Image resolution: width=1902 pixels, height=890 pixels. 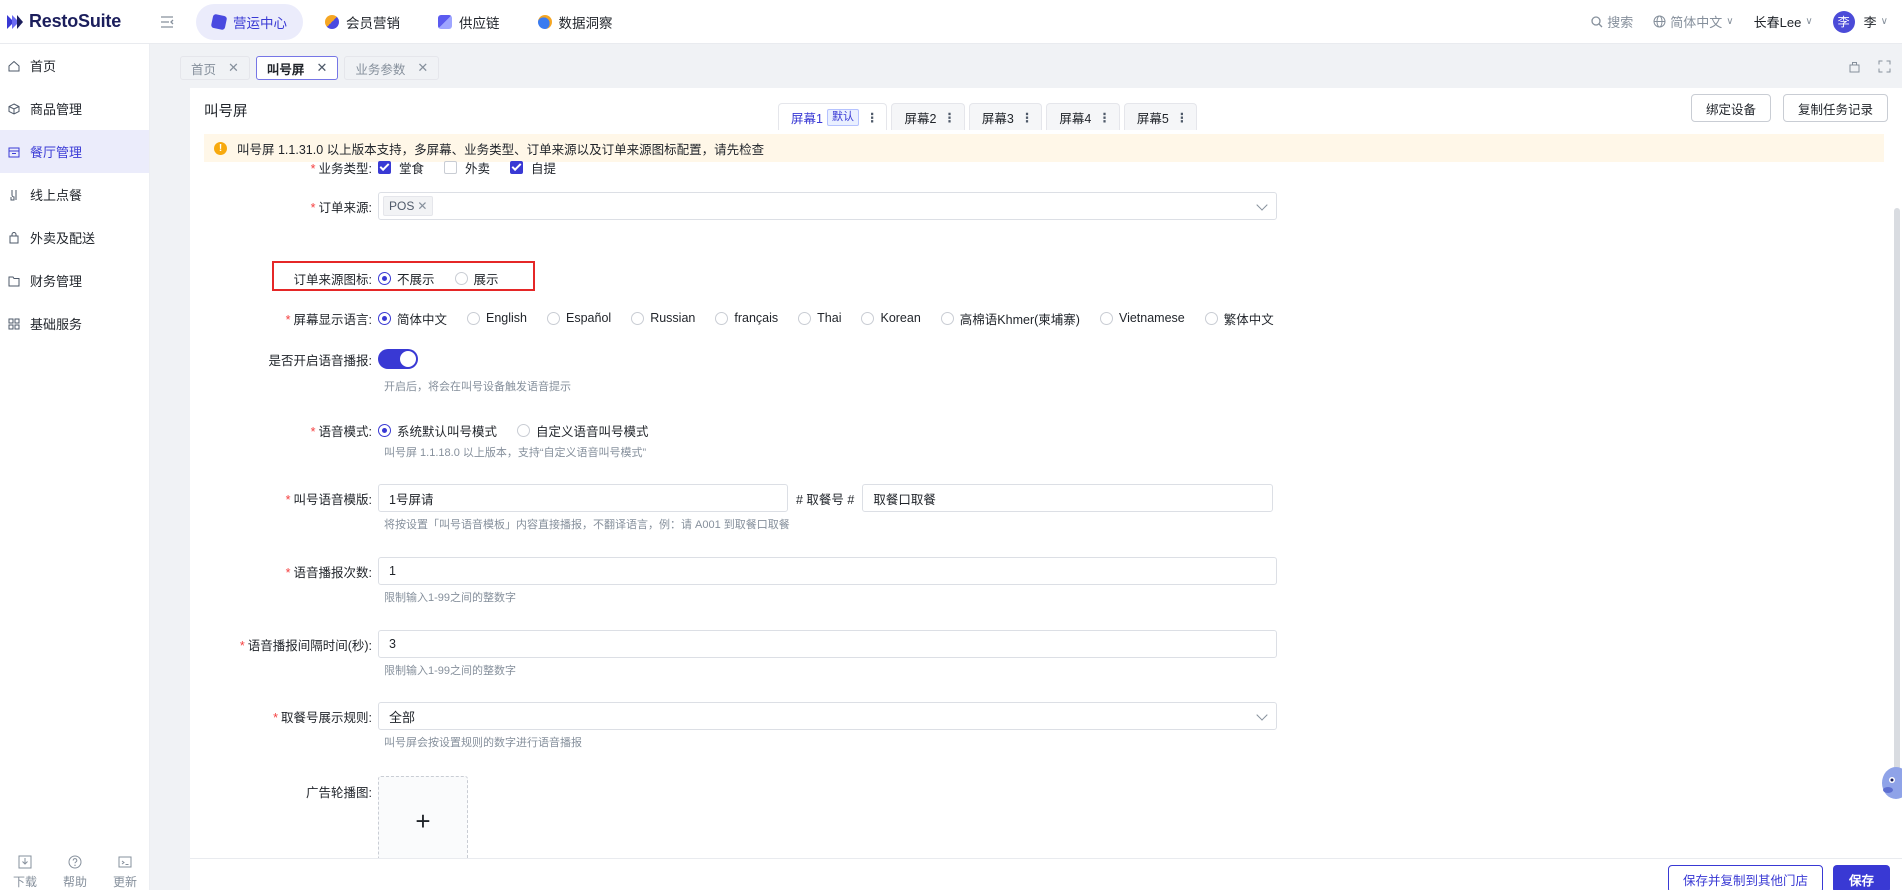 I want to click on voice-mode-default: 系统默认叫号模式, so click(x=437, y=430).